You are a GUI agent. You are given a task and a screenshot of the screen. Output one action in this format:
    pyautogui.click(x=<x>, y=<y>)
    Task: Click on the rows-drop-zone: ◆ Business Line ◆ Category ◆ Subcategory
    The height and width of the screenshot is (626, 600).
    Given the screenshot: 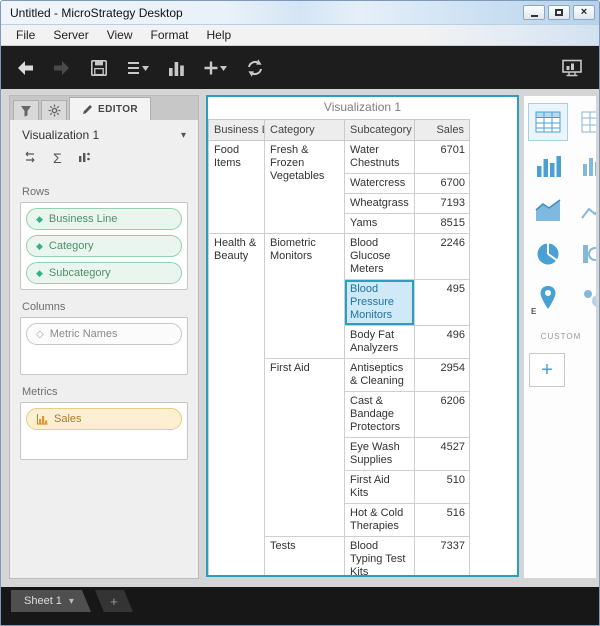 What is the action you would take?
    pyautogui.click(x=104, y=246)
    